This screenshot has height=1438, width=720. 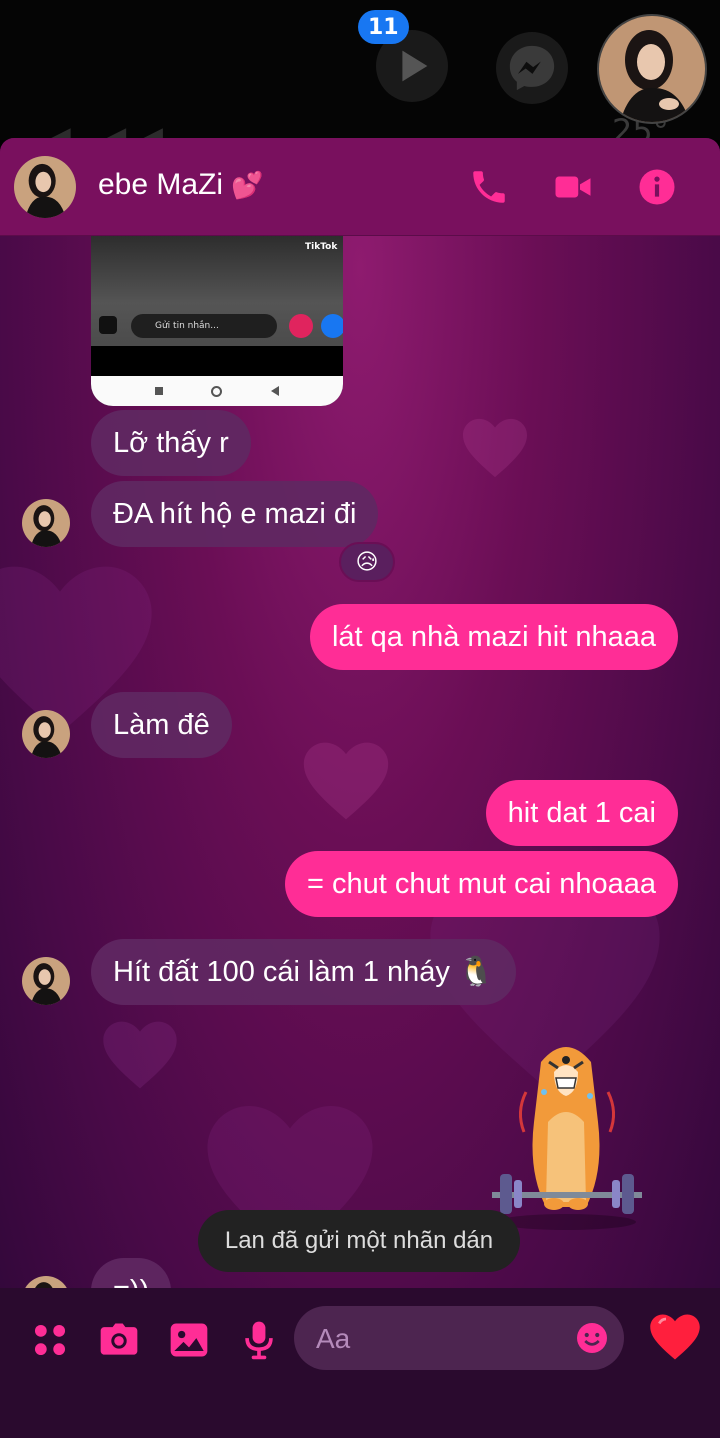 What do you see at coordinates (573, 187) in the screenshot?
I see `video-icon` at bounding box center [573, 187].